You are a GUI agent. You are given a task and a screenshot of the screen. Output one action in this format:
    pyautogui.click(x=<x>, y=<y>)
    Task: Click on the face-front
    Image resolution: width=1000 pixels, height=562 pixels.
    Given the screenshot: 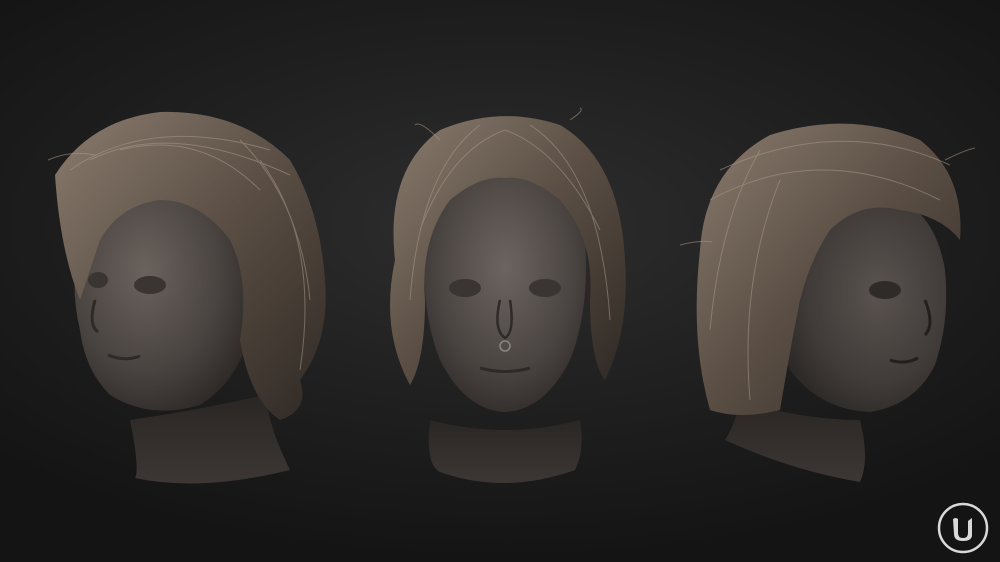 What is the action you would take?
    pyautogui.click(x=505, y=291)
    